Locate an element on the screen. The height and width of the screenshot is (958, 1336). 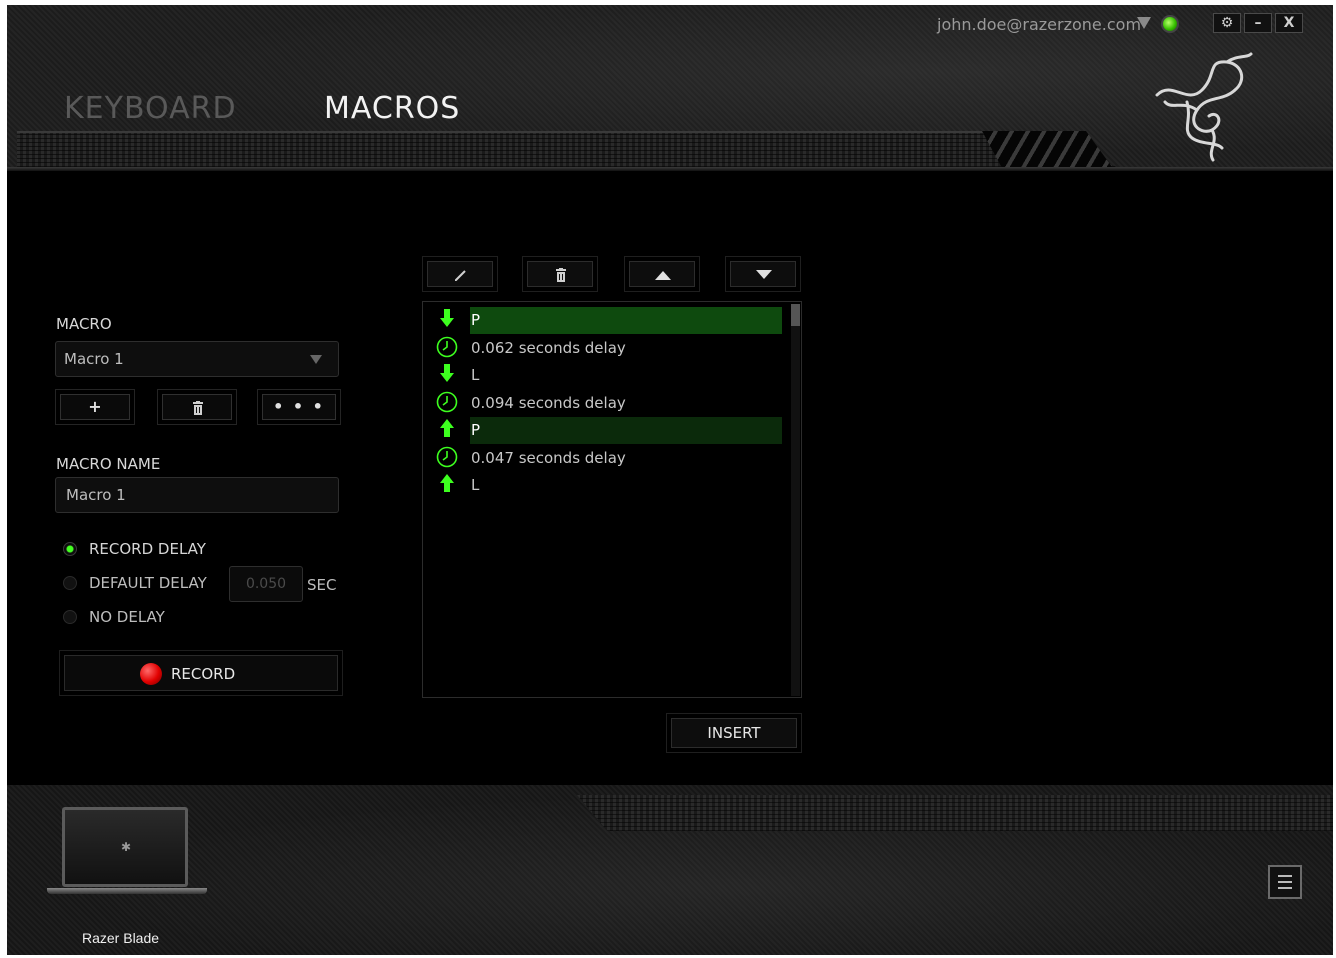
action-row: 0.062 seconds delay is located at coordinates (606, 348).